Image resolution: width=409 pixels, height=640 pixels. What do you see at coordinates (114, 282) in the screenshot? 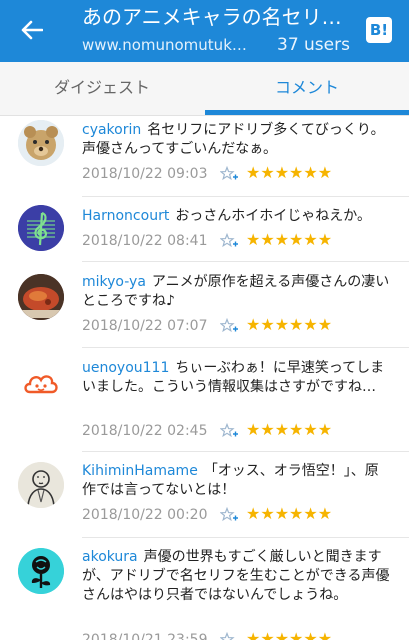
I see `comment-user: mikyo-ya` at bounding box center [114, 282].